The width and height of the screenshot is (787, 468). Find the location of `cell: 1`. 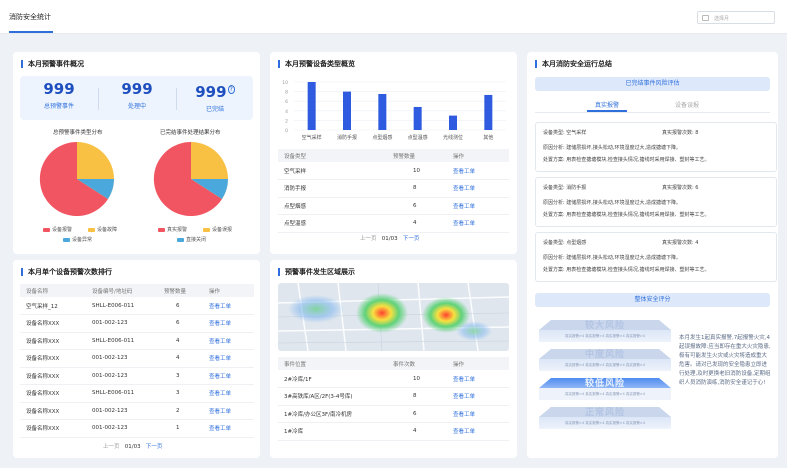

cell: 1 is located at coordinates (186, 428).